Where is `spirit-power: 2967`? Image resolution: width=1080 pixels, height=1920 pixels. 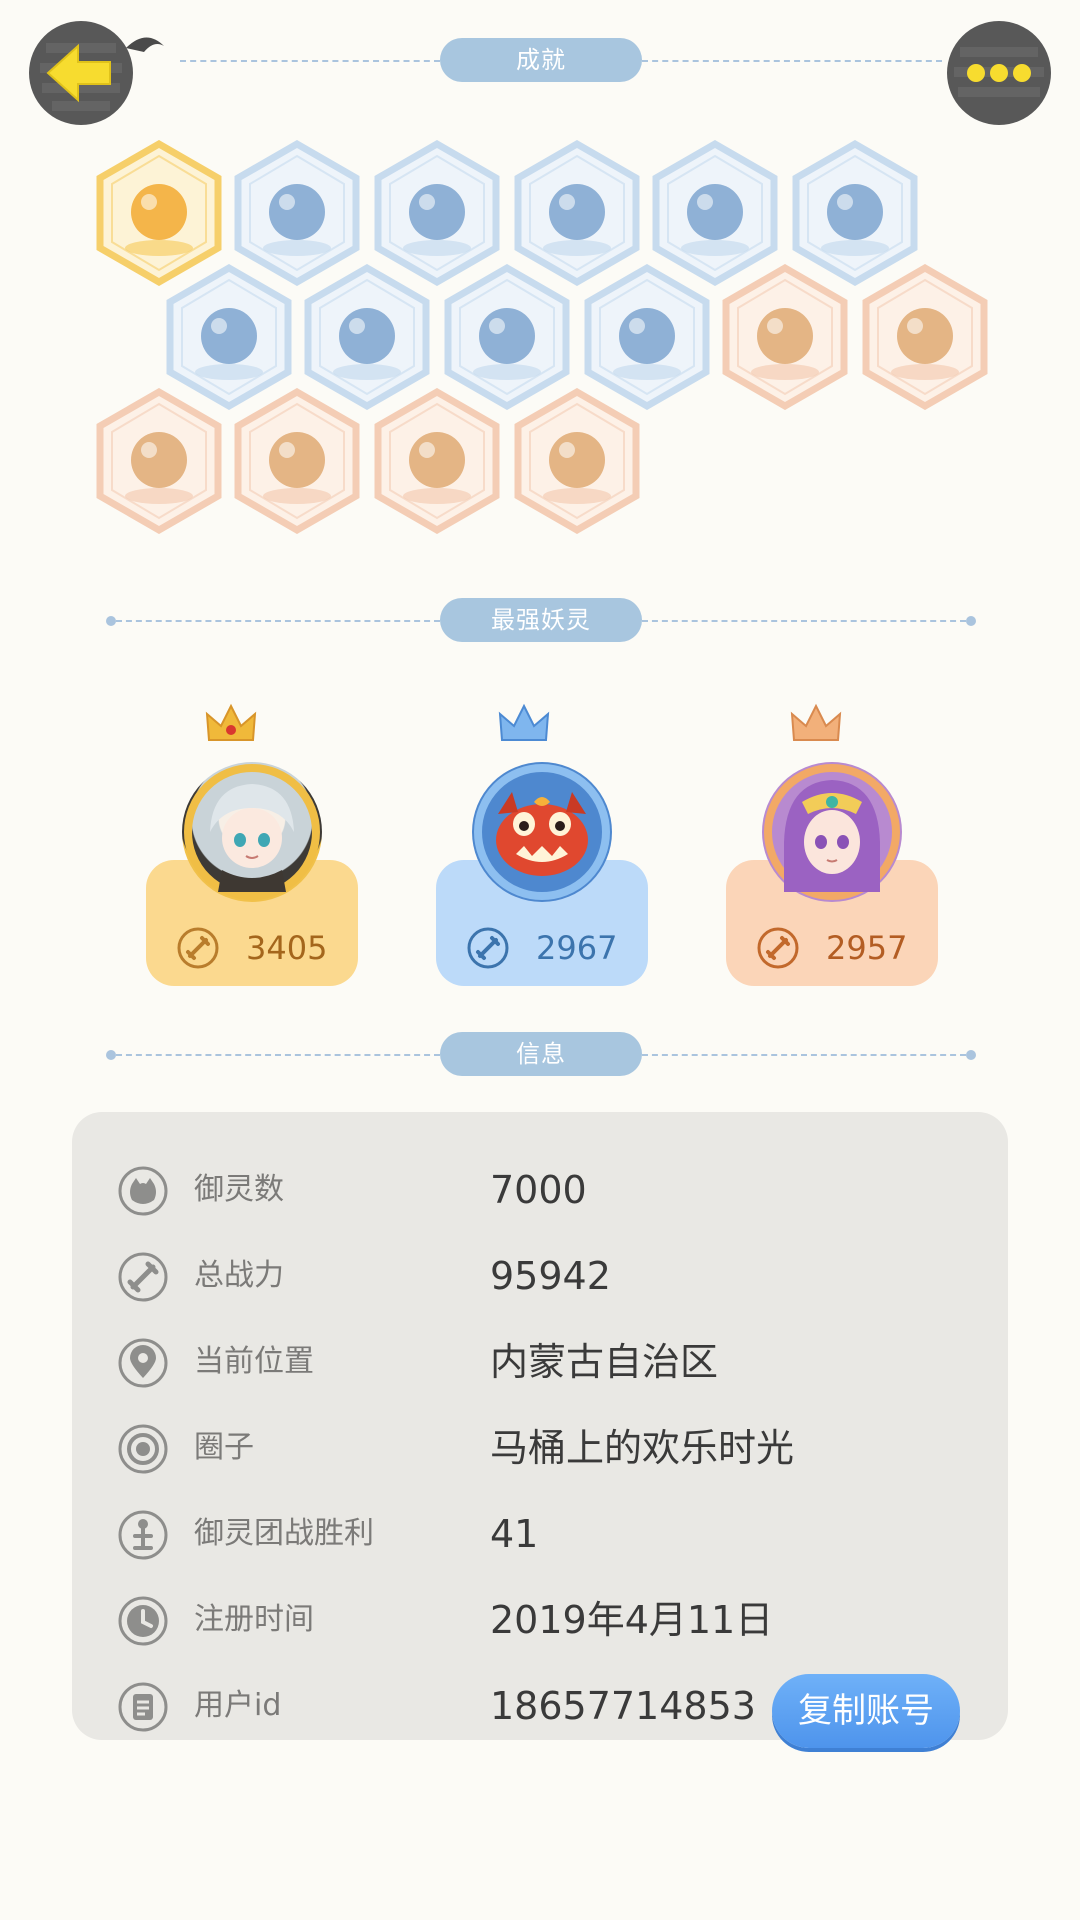 spirit-power: 2967 is located at coordinates (577, 948).